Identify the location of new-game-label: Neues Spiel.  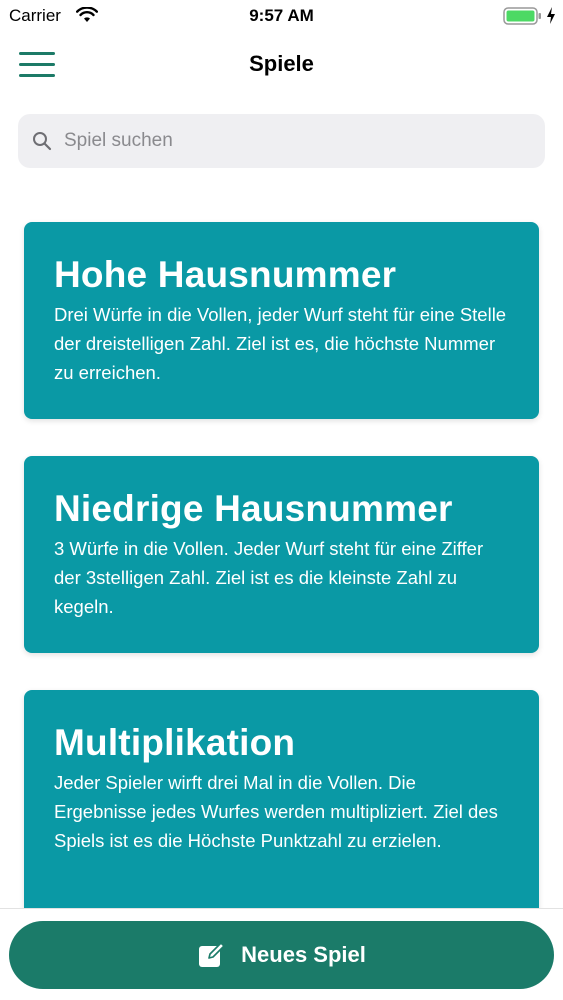
(303, 954).